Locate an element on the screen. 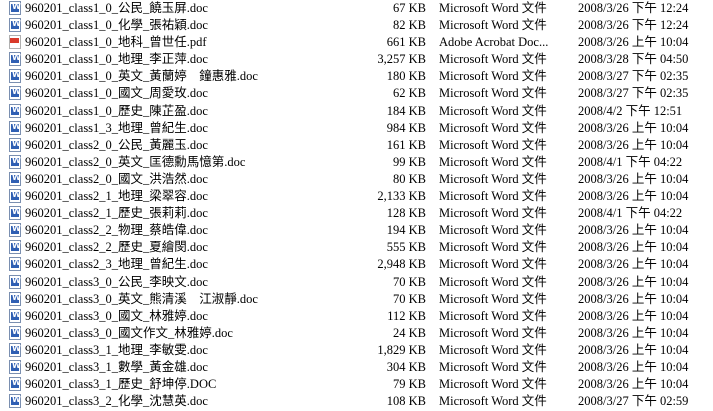 This screenshot has width=713, height=411. file-size: 180 KB is located at coordinates (406, 76).